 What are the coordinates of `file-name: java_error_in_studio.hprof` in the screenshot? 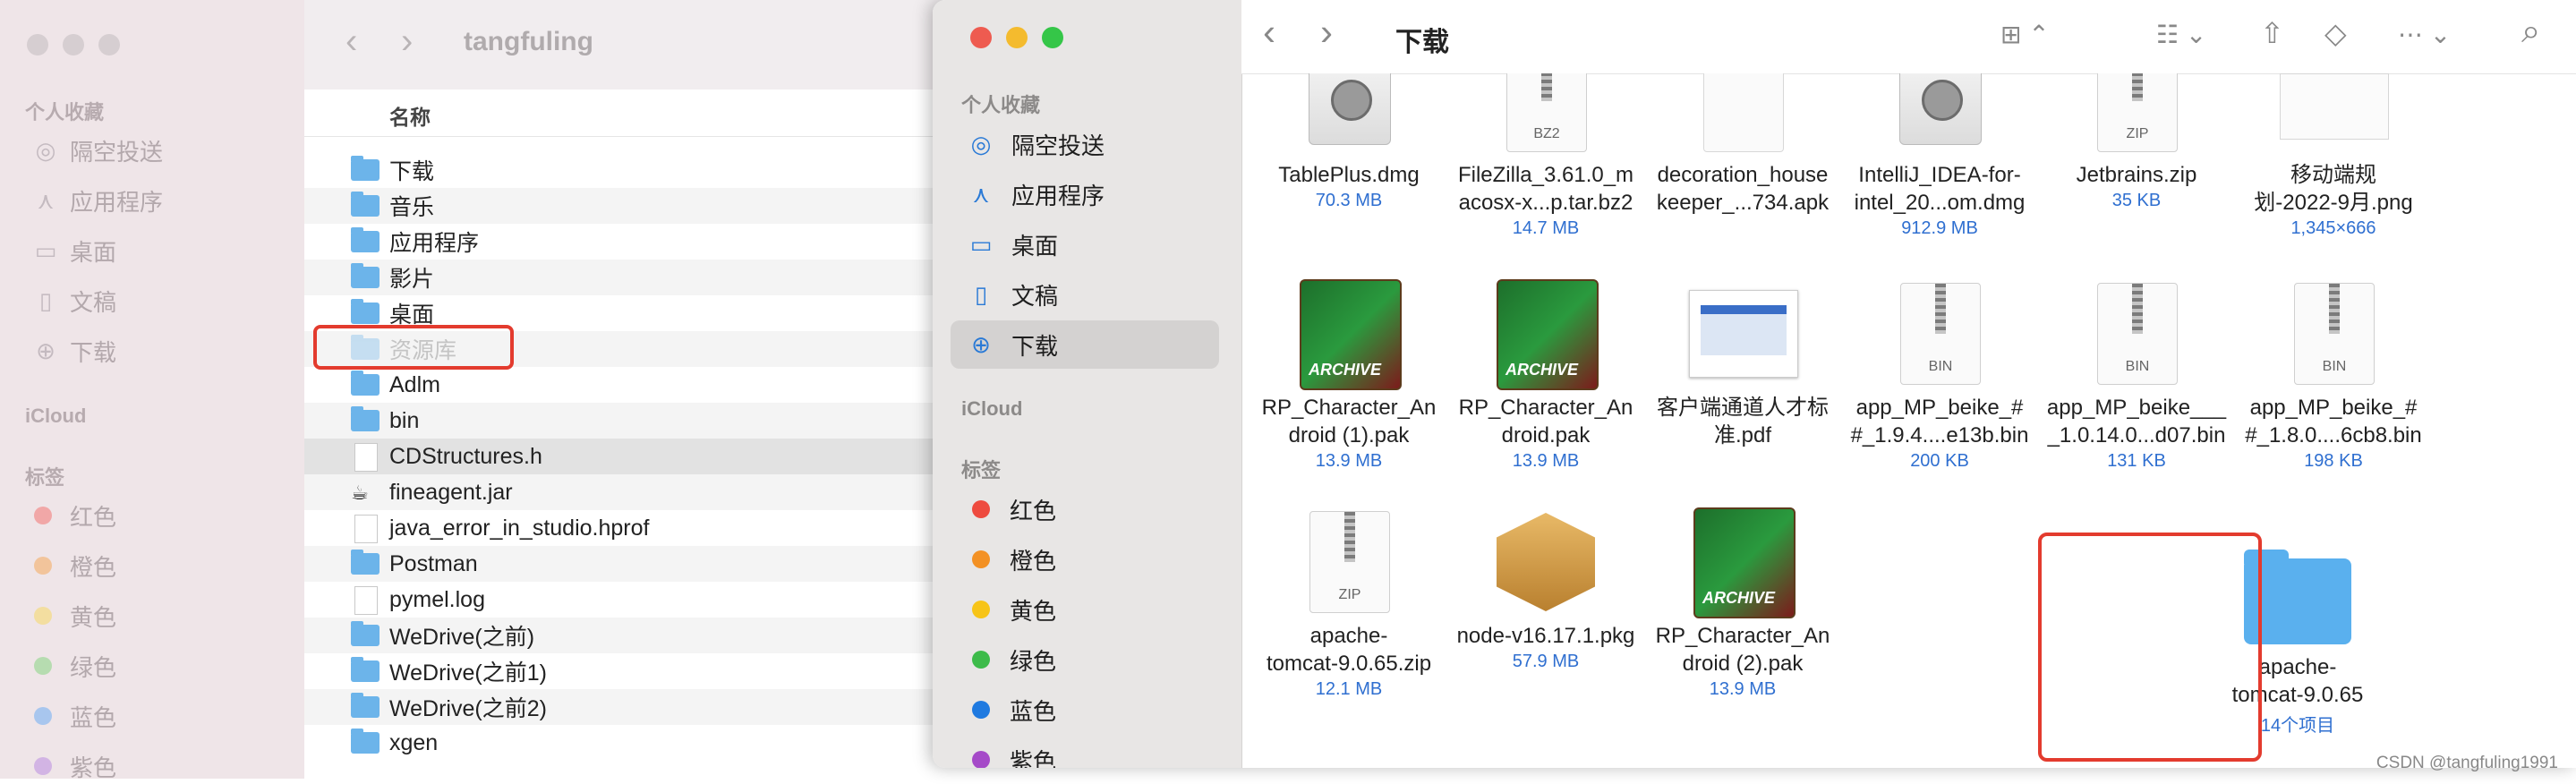 It's located at (519, 528).